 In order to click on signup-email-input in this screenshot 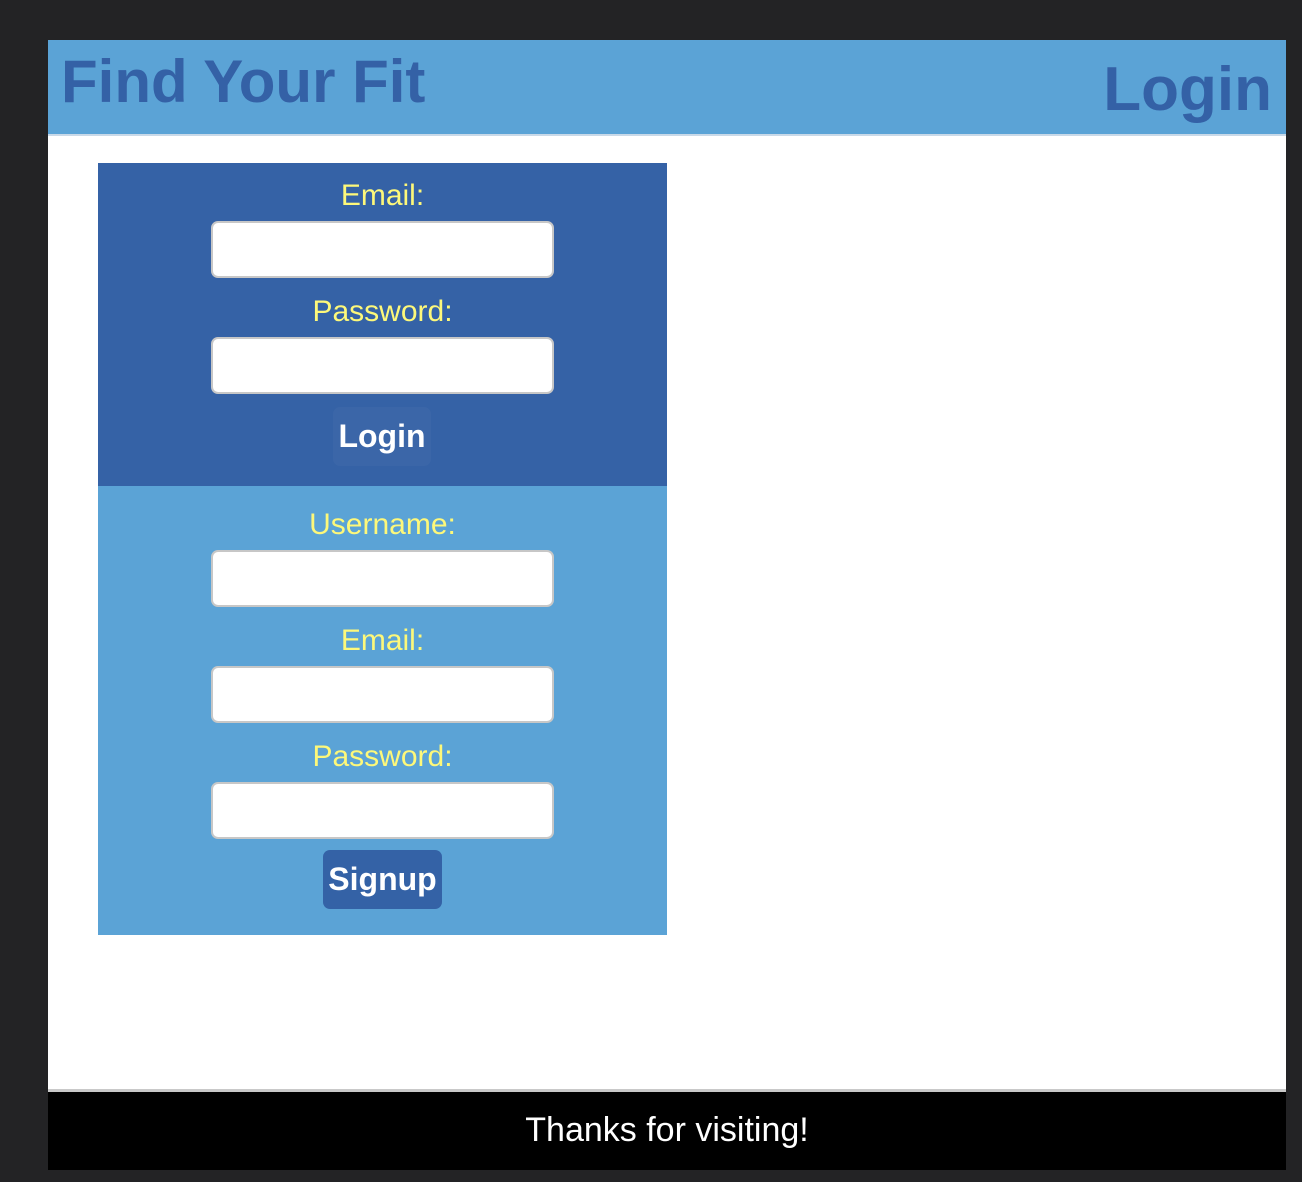, I will do `click(382, 694)`.